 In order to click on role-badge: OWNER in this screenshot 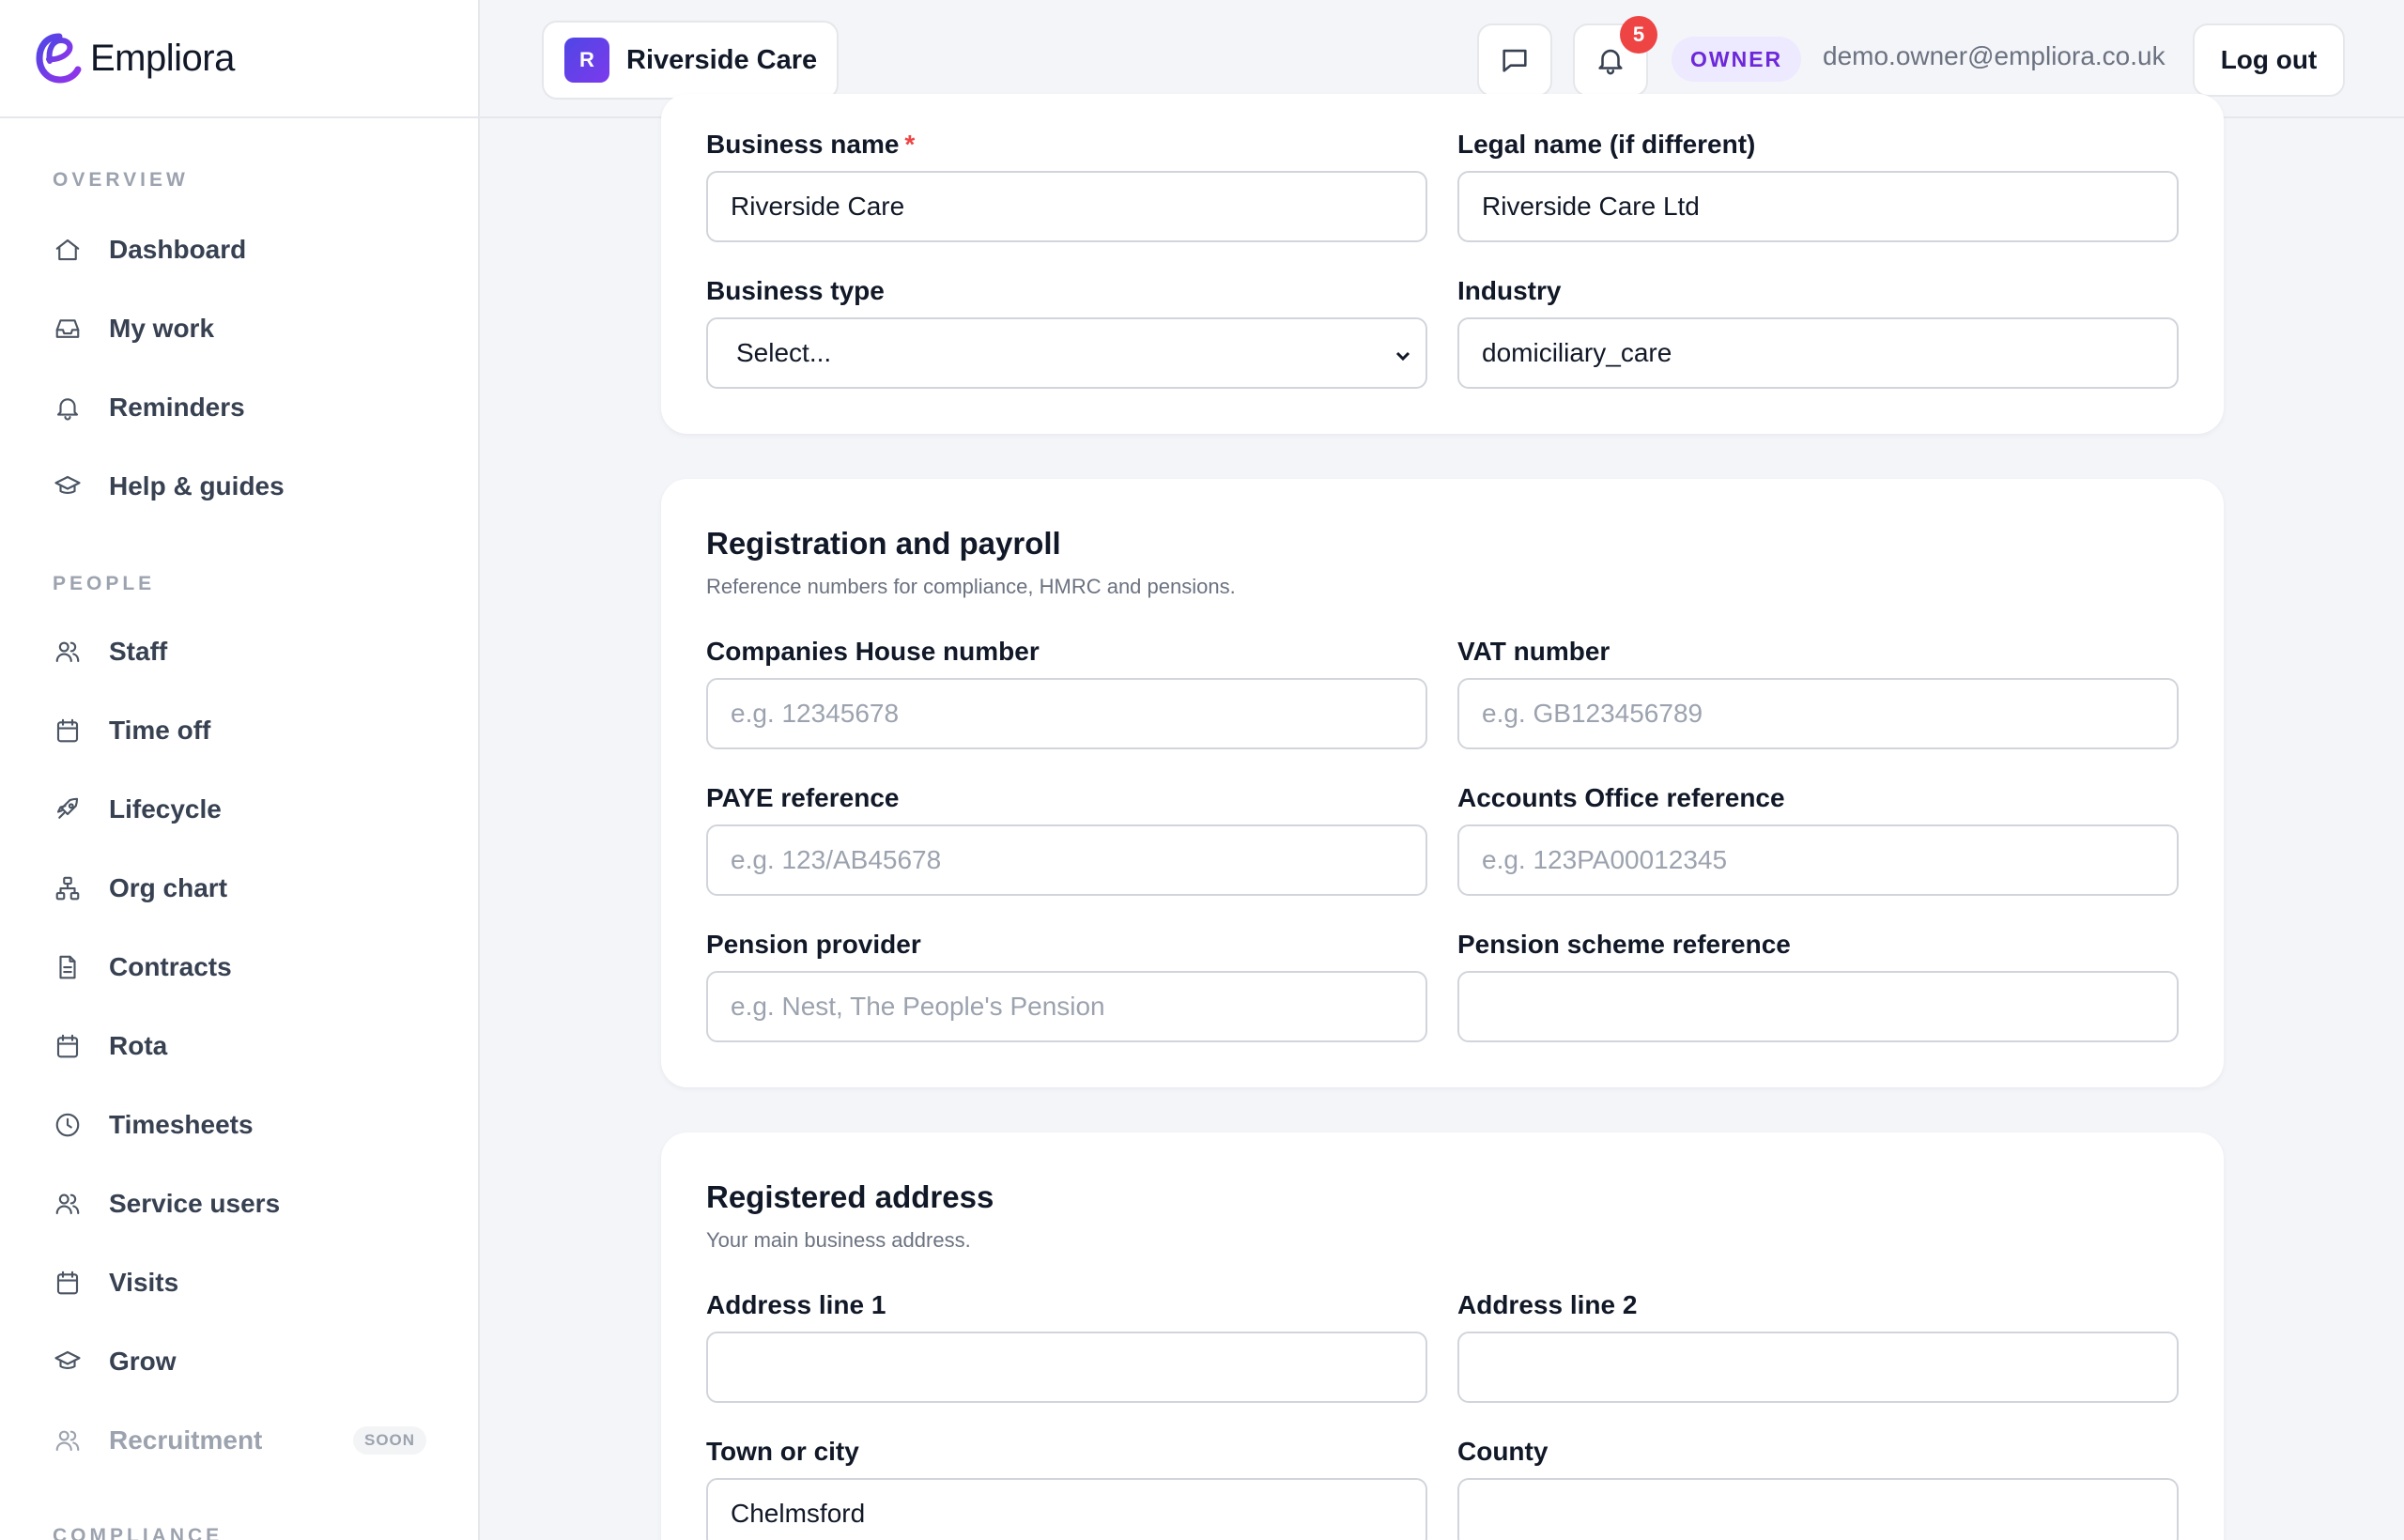, I will do `click(1737, 59)`.